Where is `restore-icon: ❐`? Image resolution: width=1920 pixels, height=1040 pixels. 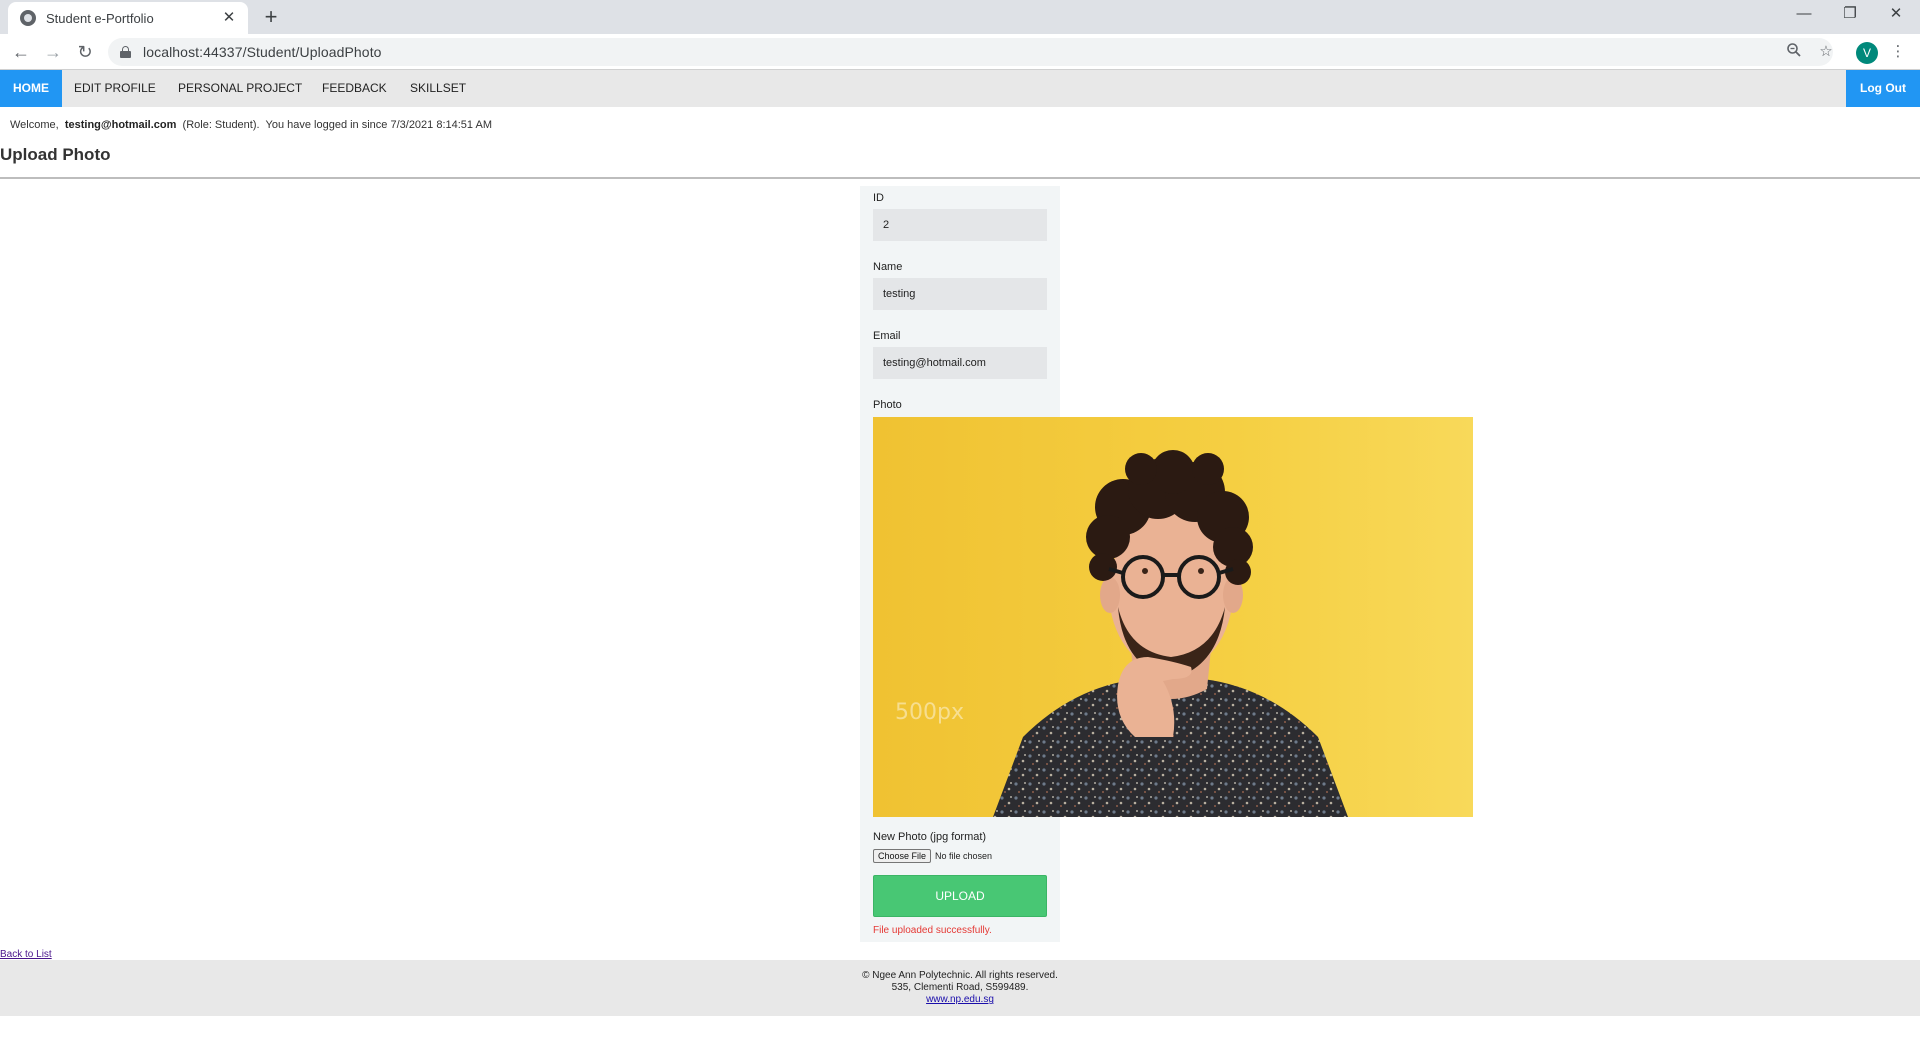
restore-icon: ❐ is located at coordinates (1850, 15).